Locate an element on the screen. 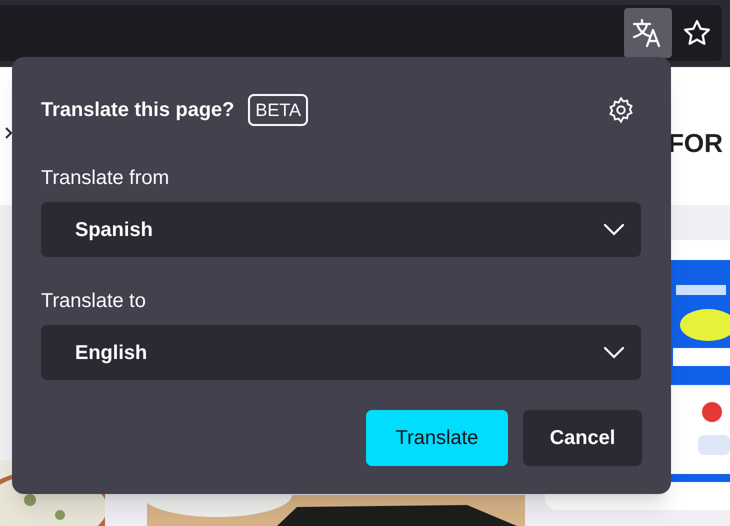  settings-icon is located at coordinates (621, 110).